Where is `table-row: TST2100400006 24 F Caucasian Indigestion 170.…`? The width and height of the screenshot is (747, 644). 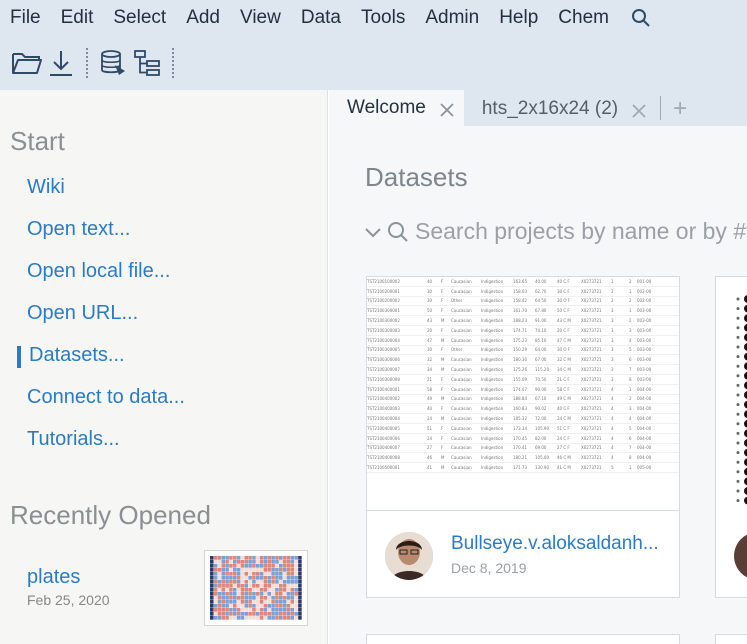 table-row: TST2100400006 24 F Caucasian Indigestion 170.… is located at coordinates (523, 439).